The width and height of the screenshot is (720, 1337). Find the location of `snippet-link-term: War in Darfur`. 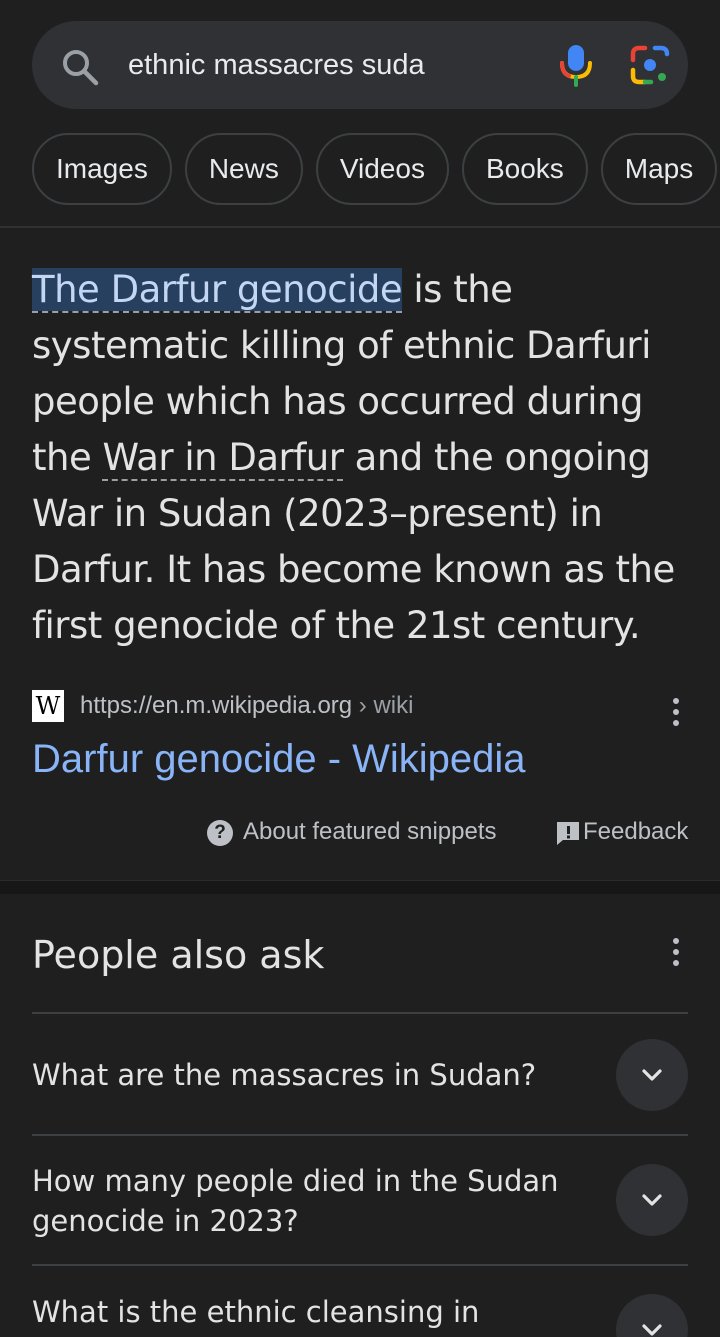

snippet-link-term: War in Darfur is located at coordinates (223, 458).